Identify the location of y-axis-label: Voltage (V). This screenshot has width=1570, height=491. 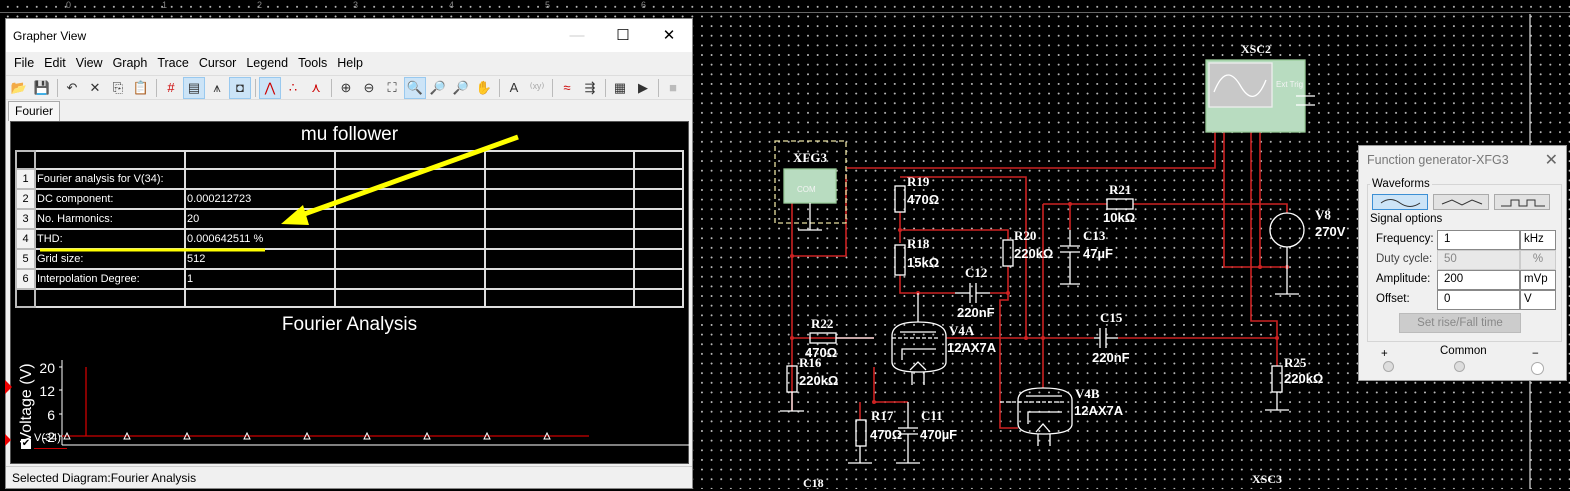
(26, 402).